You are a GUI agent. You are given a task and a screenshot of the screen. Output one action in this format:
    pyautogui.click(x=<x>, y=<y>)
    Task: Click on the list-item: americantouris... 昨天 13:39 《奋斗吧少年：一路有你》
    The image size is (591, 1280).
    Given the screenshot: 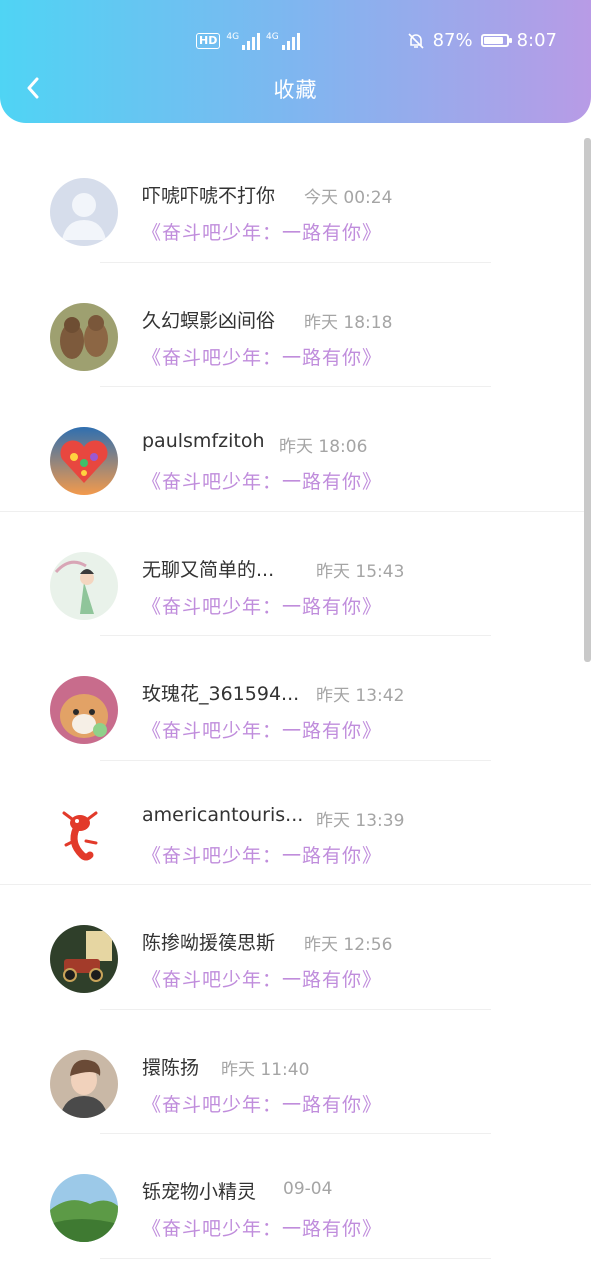 What is the action you would take?
    pyautogui.click(x=295, y=823)
    